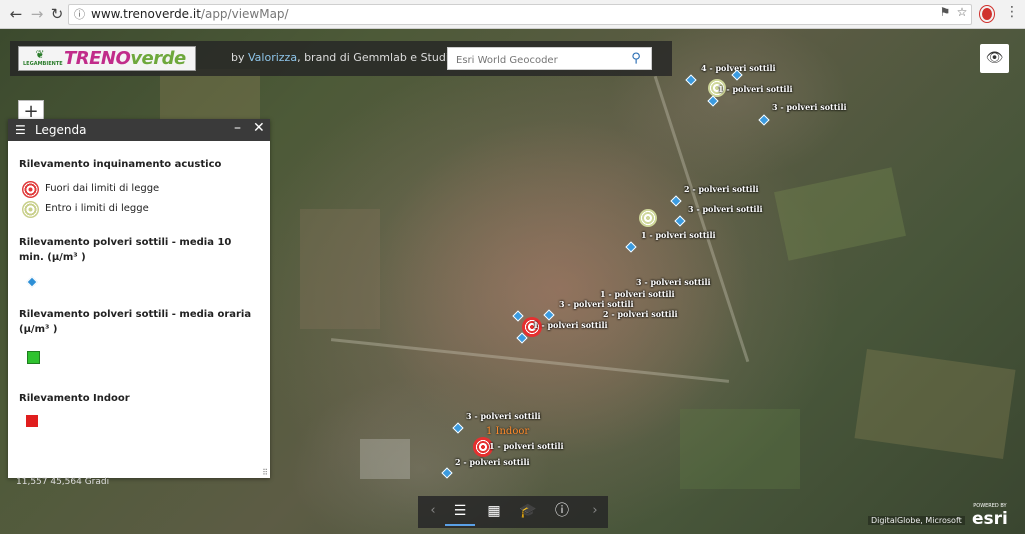  I want to click on arrow-left-icon: ←, so click(16, 14).